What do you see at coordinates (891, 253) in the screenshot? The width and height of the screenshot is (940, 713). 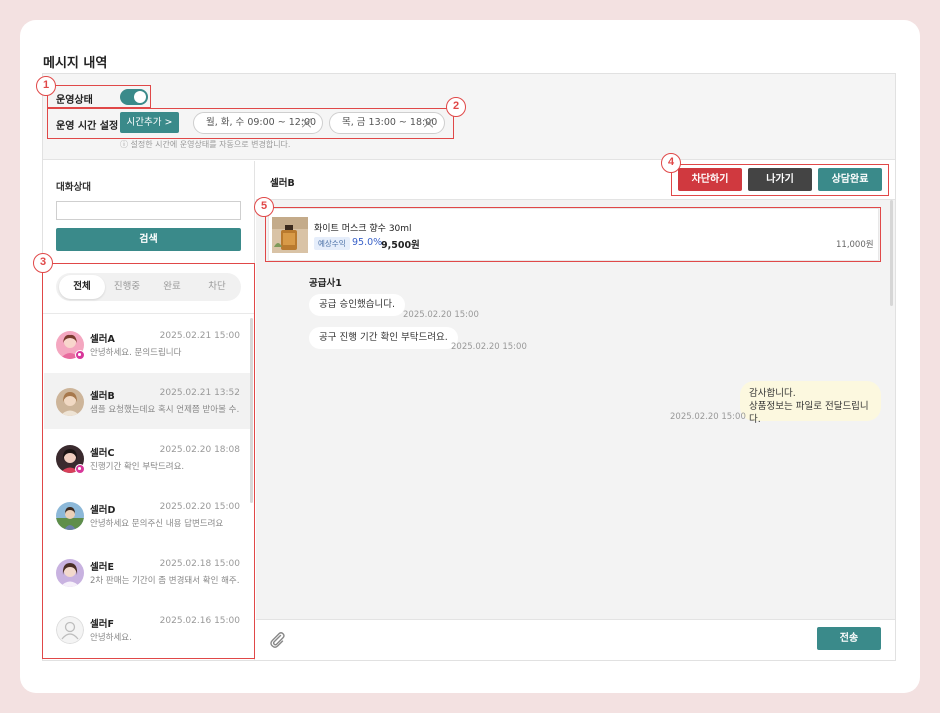 I see `chat-scrollbar` at bounding box center [891, 253].